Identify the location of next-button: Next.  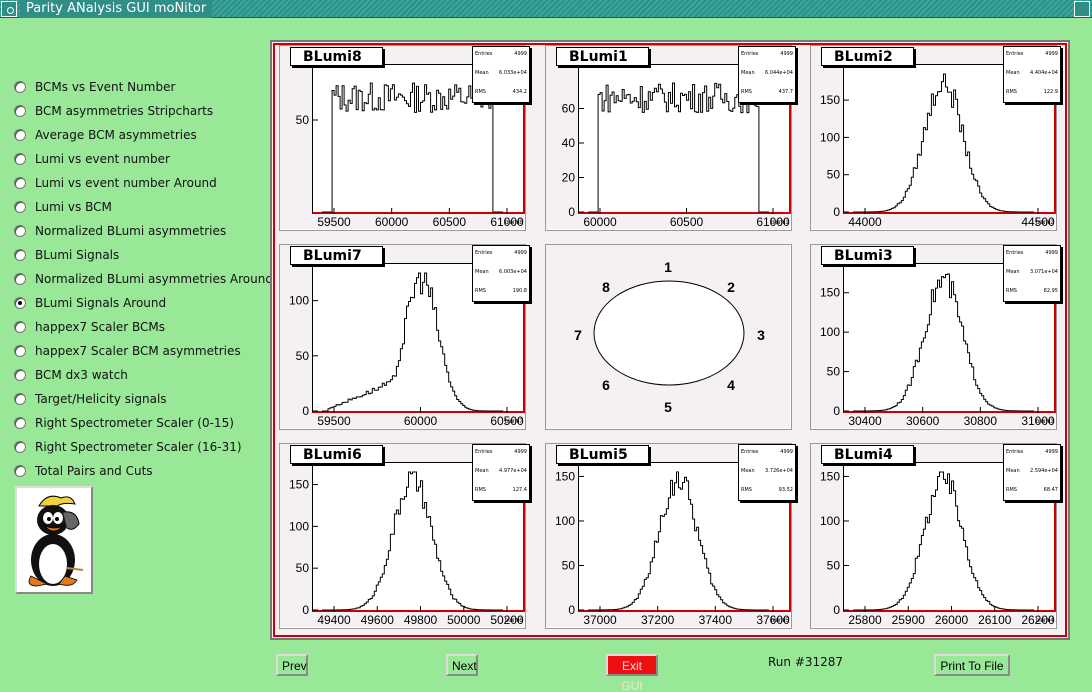
(462, 665).